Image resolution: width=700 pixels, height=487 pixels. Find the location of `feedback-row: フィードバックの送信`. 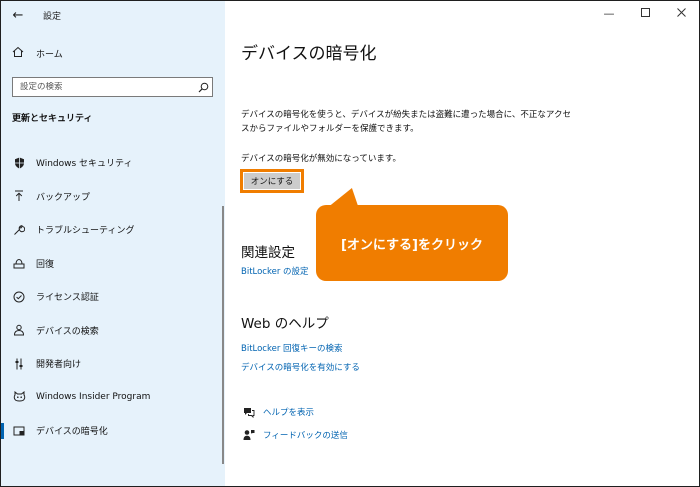

feedback-row: フィードバックの送信 is located at coordinates (294, 435).